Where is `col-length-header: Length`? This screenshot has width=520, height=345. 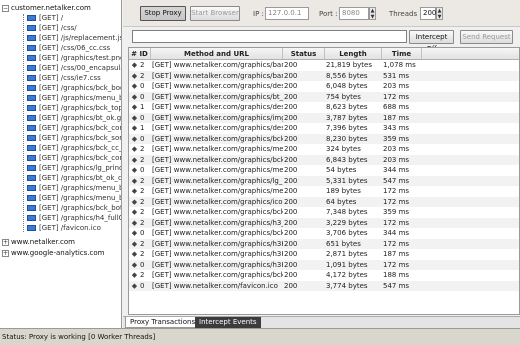
col-length-header: Length is located at coordinates (353, 53).